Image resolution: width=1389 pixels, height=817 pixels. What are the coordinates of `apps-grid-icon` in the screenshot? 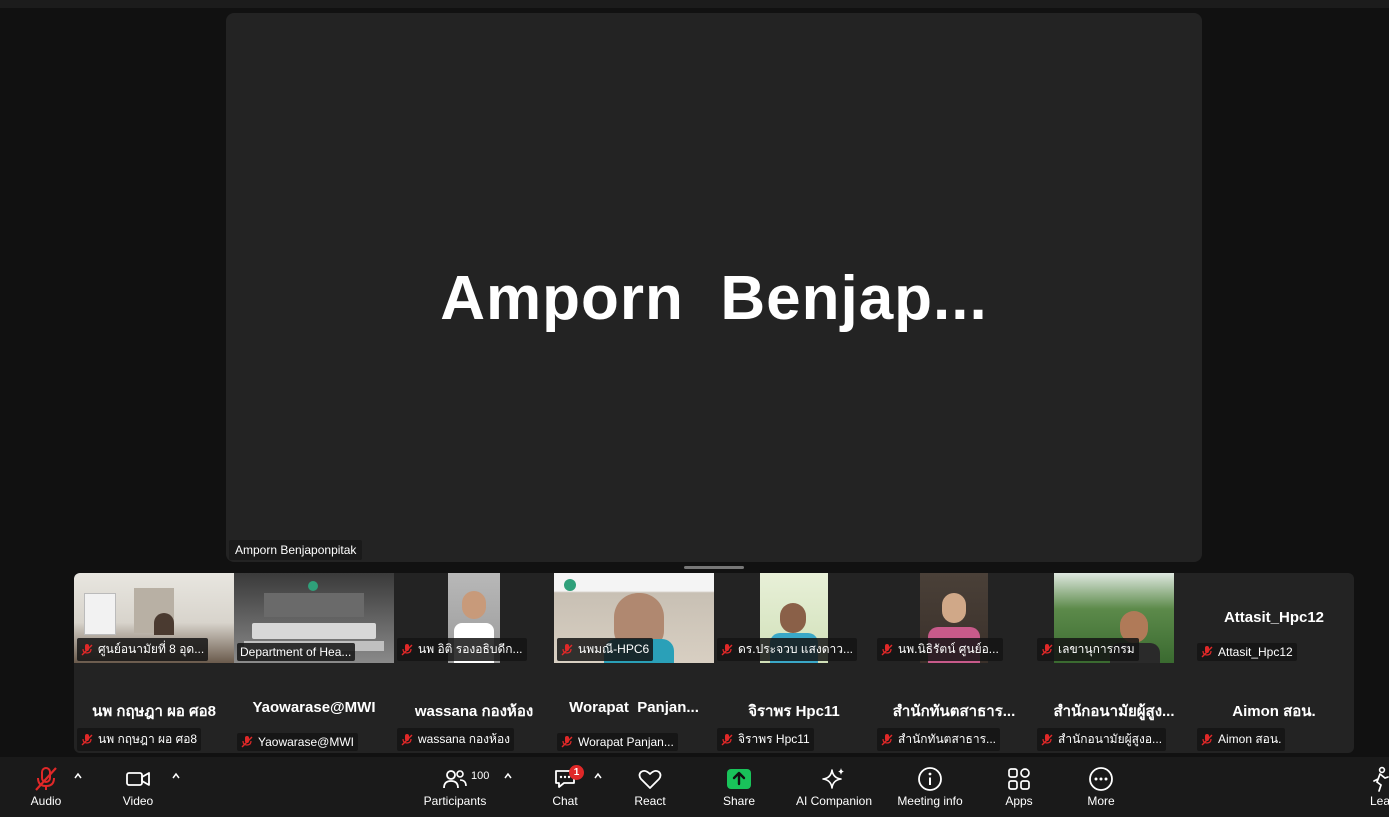 It's located at (1019, 779).